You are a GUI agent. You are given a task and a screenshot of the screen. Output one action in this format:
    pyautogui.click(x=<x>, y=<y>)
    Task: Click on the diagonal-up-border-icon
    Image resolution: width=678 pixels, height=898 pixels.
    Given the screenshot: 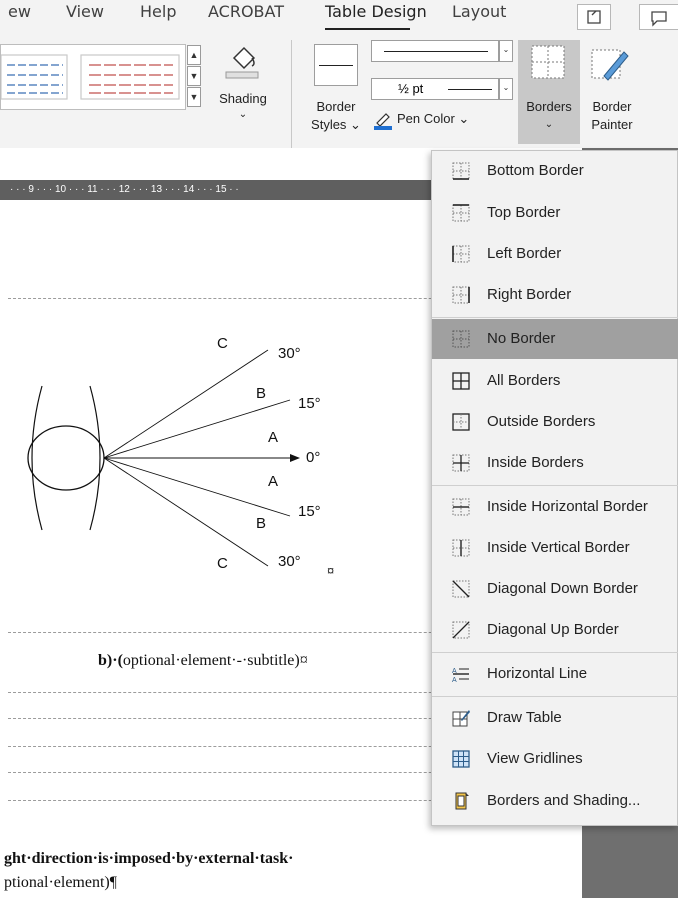 What is the action you would take?
    pyautogui.click(x=461, y=630)
    